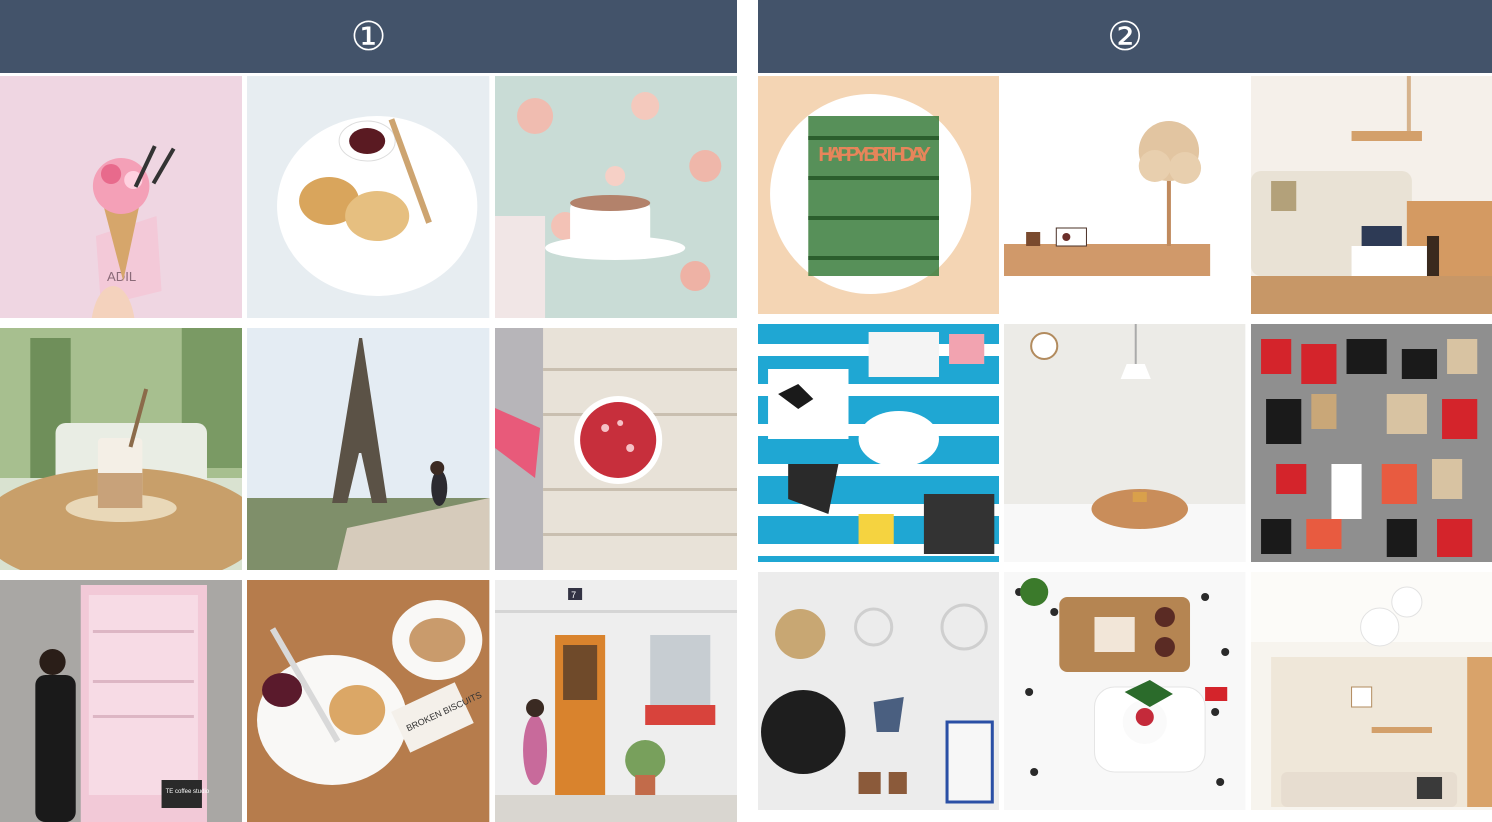  Describe the element at coordinates (874, 155) in the screenshot. I see `birthday-text: HAPPY BIRTHDAY` at that location.